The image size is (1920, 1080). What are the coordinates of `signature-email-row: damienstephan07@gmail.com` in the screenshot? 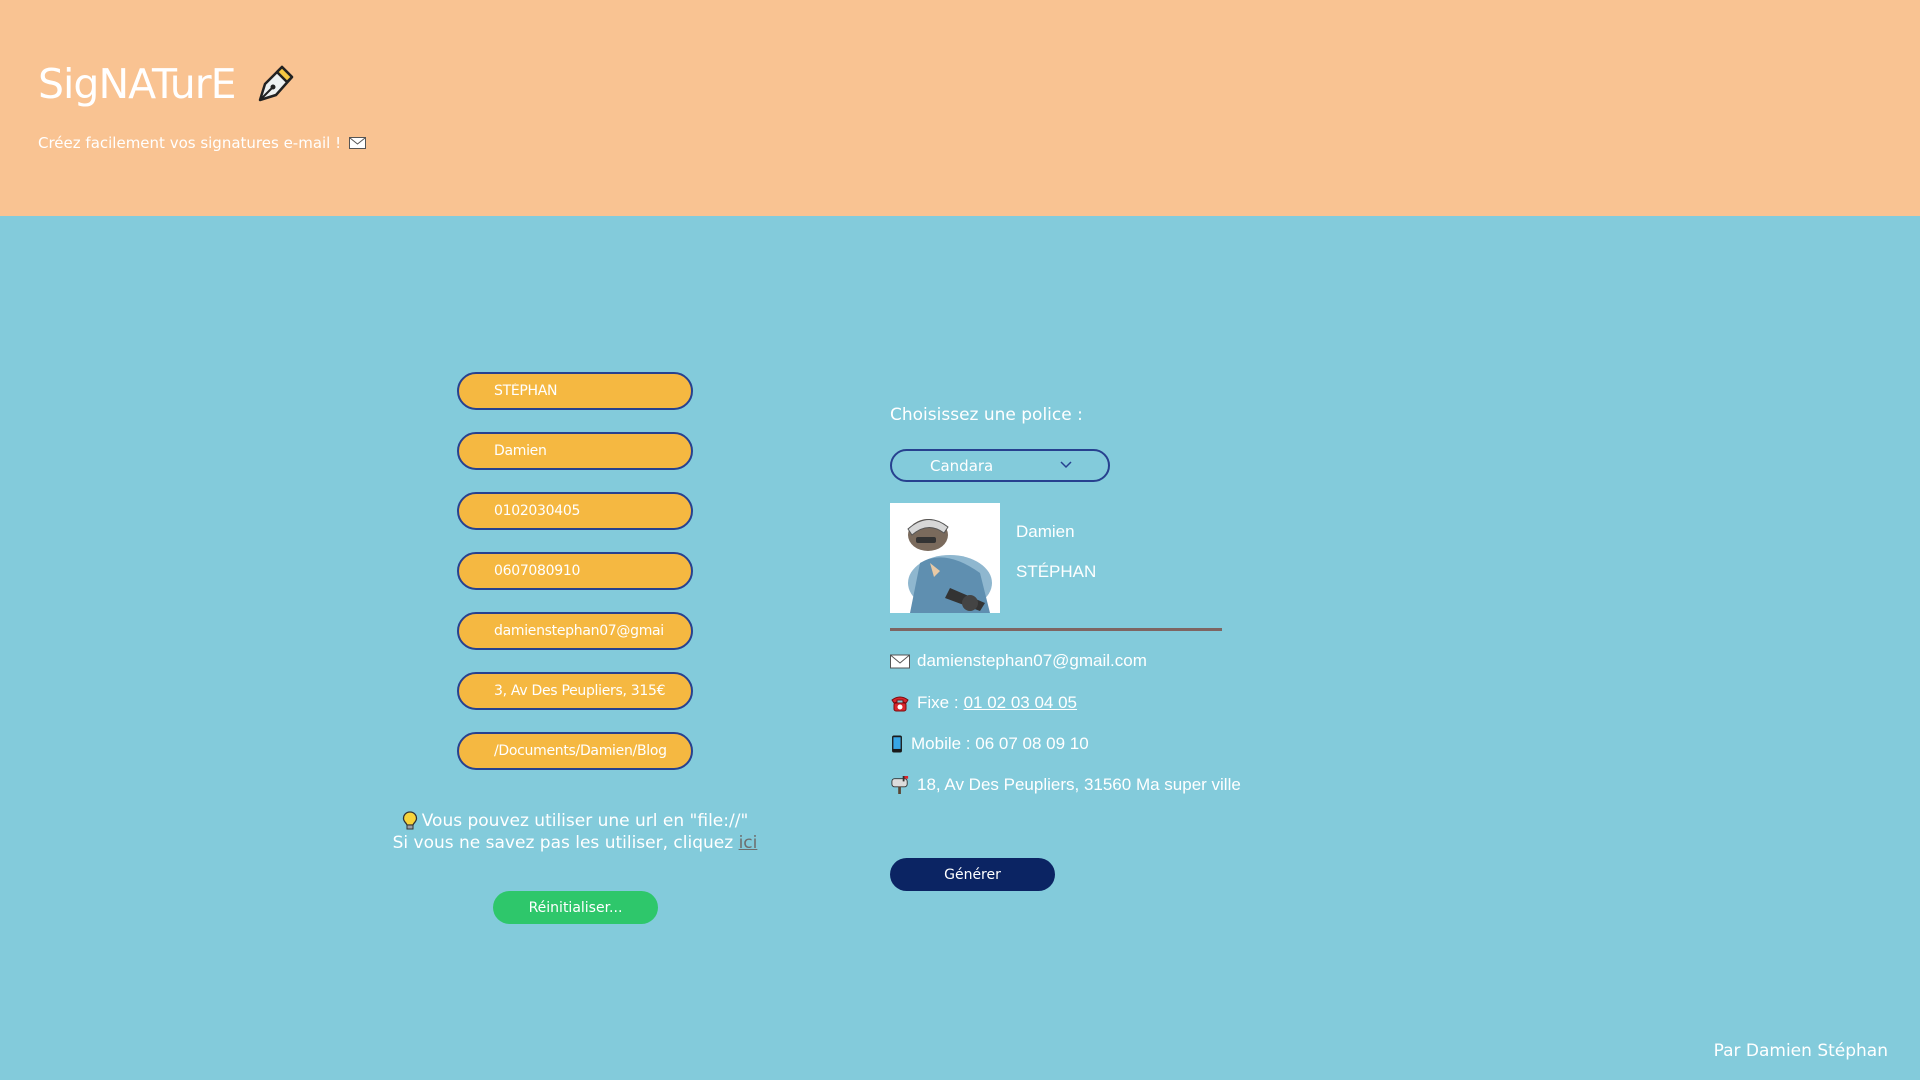 It's located at (1018, 661).